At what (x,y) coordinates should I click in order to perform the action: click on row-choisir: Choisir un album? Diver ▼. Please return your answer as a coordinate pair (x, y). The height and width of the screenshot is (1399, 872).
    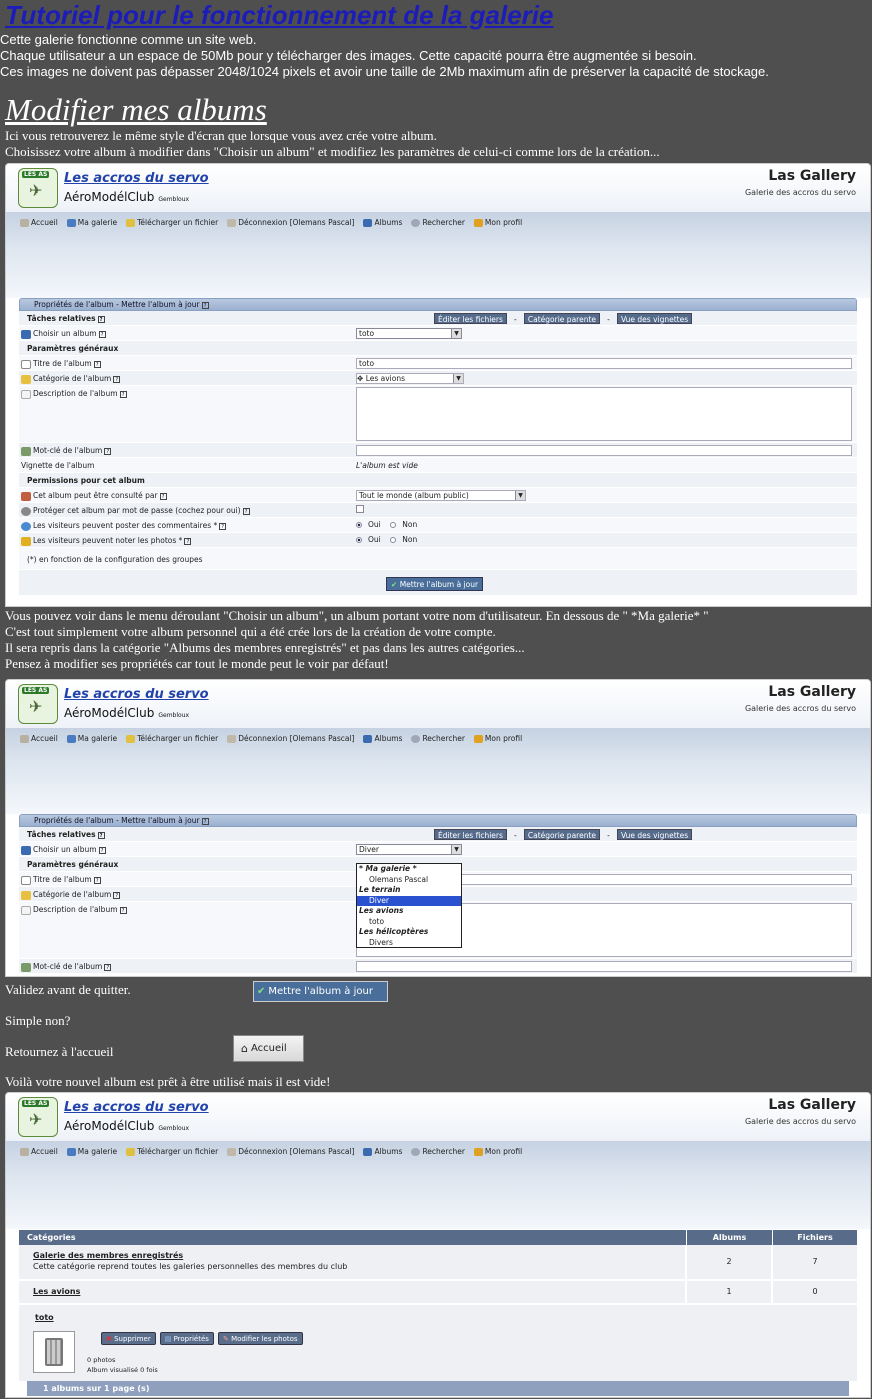
    Looking at the image, I should click on (438, 849).